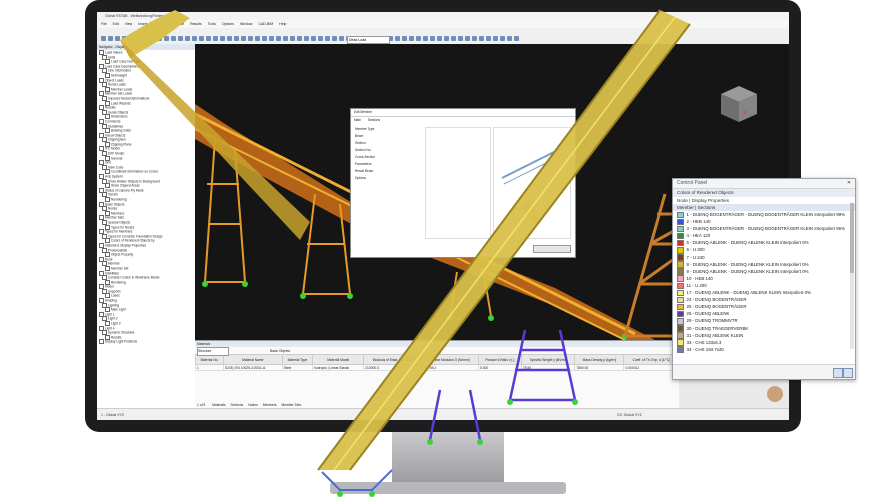 This screenshot has height=504, width=896. What do you see at coordinates (695, 257) in the screenshot?
I see `section-color-label: 7 - U 240` at bounding box center [695, 257].